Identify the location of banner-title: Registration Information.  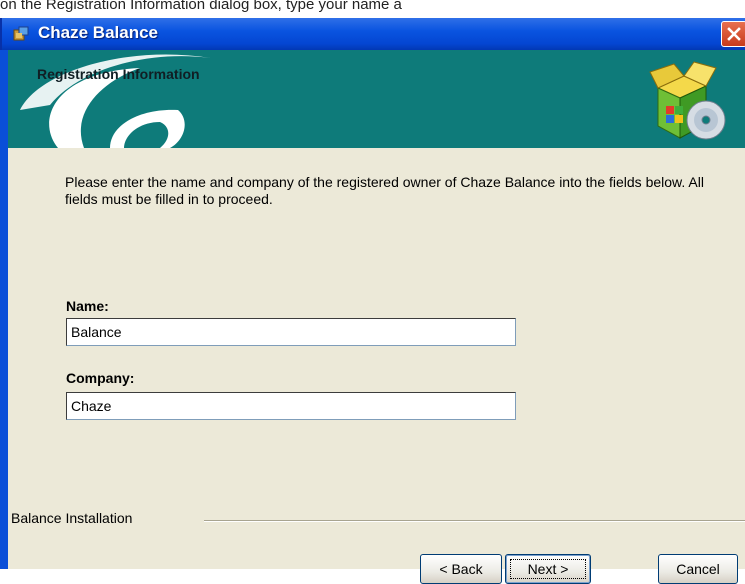
(118, 74).